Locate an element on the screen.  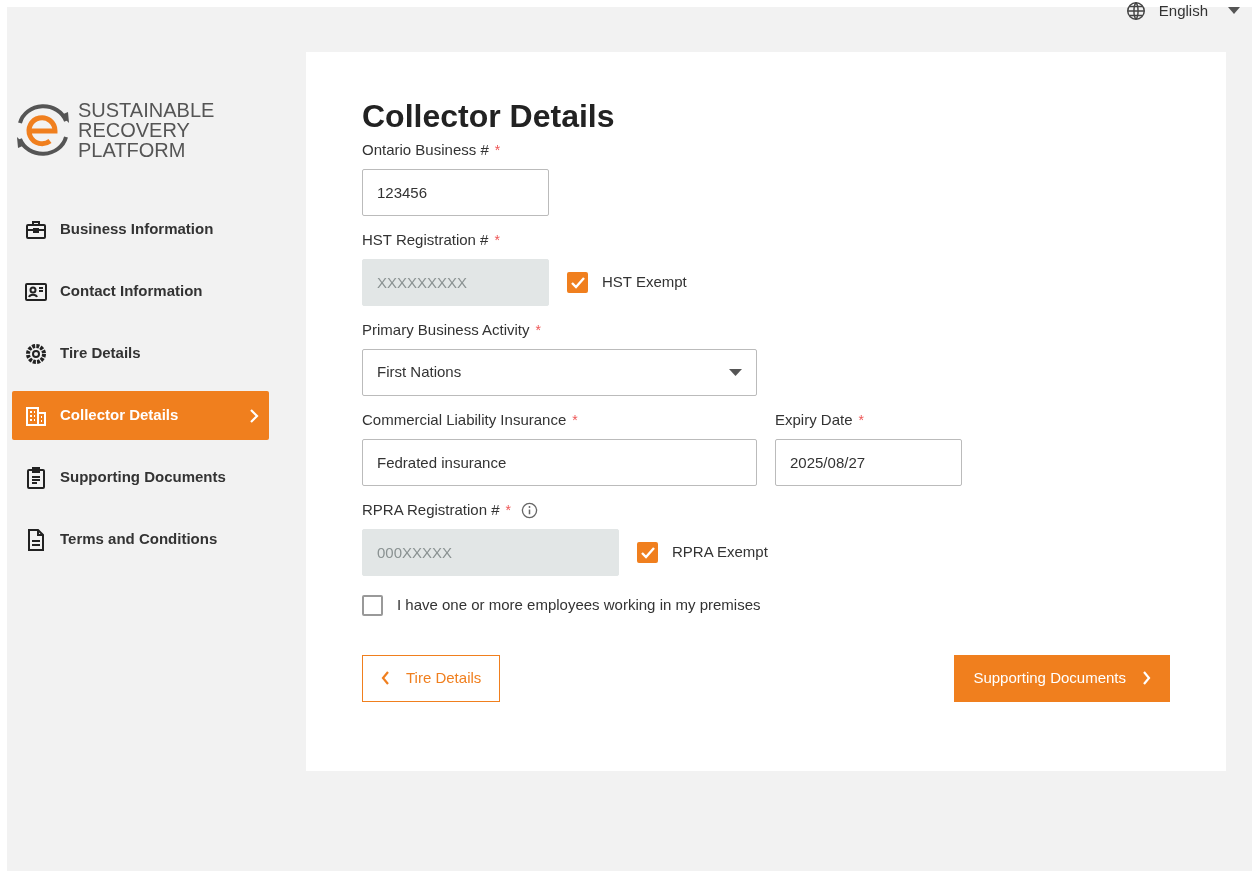
logo-text: PLATFORM is located at coordinates (132, 150).